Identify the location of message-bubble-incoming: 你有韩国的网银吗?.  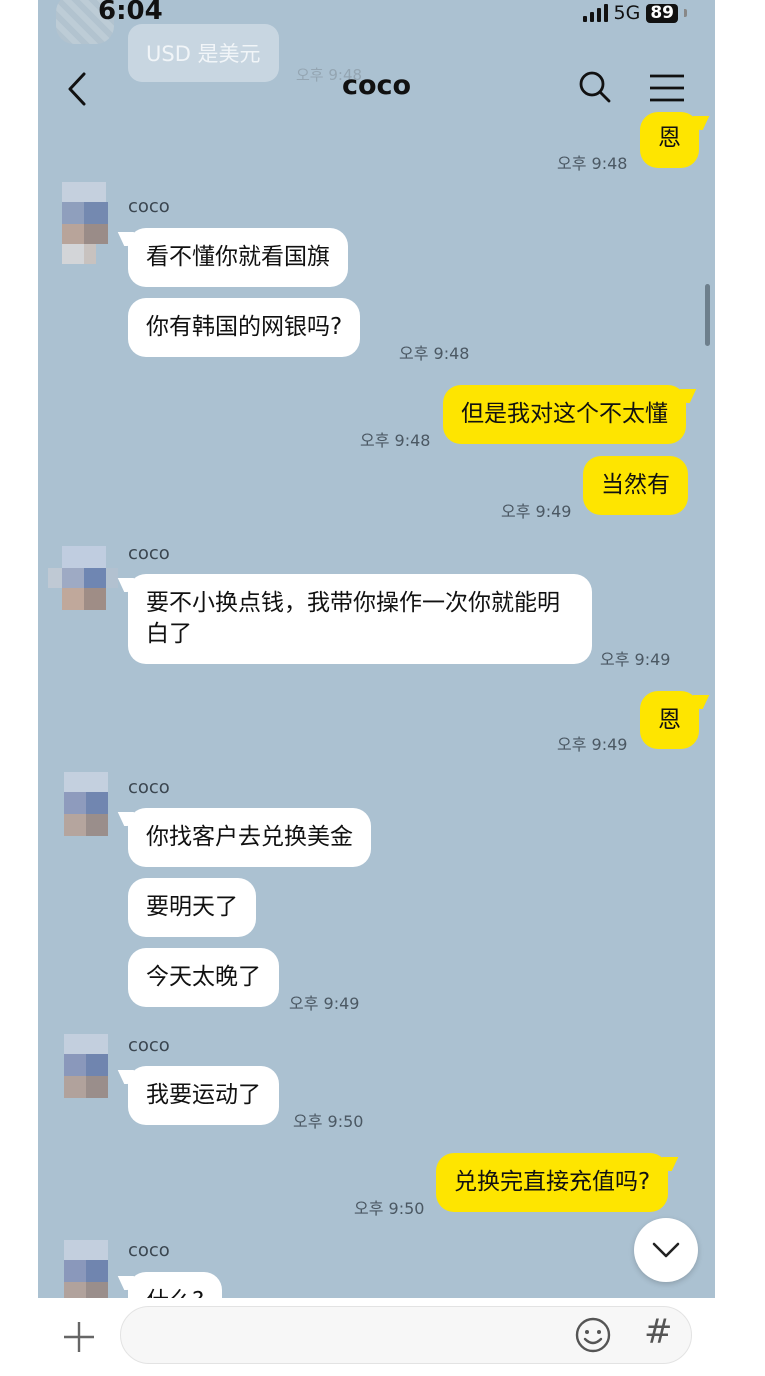
(244, 327).